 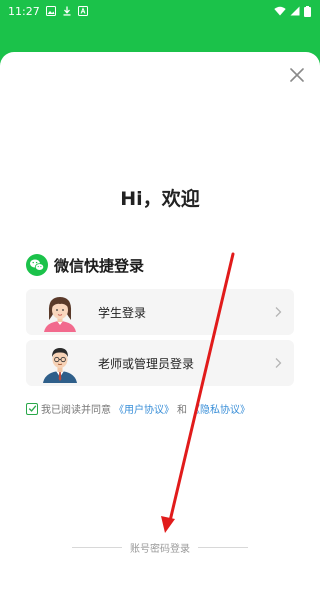 What do you see at coordinates (160, 312) in the screenshot?
I see `student-login-button: 学生登录` at bounding box center [160, 312].